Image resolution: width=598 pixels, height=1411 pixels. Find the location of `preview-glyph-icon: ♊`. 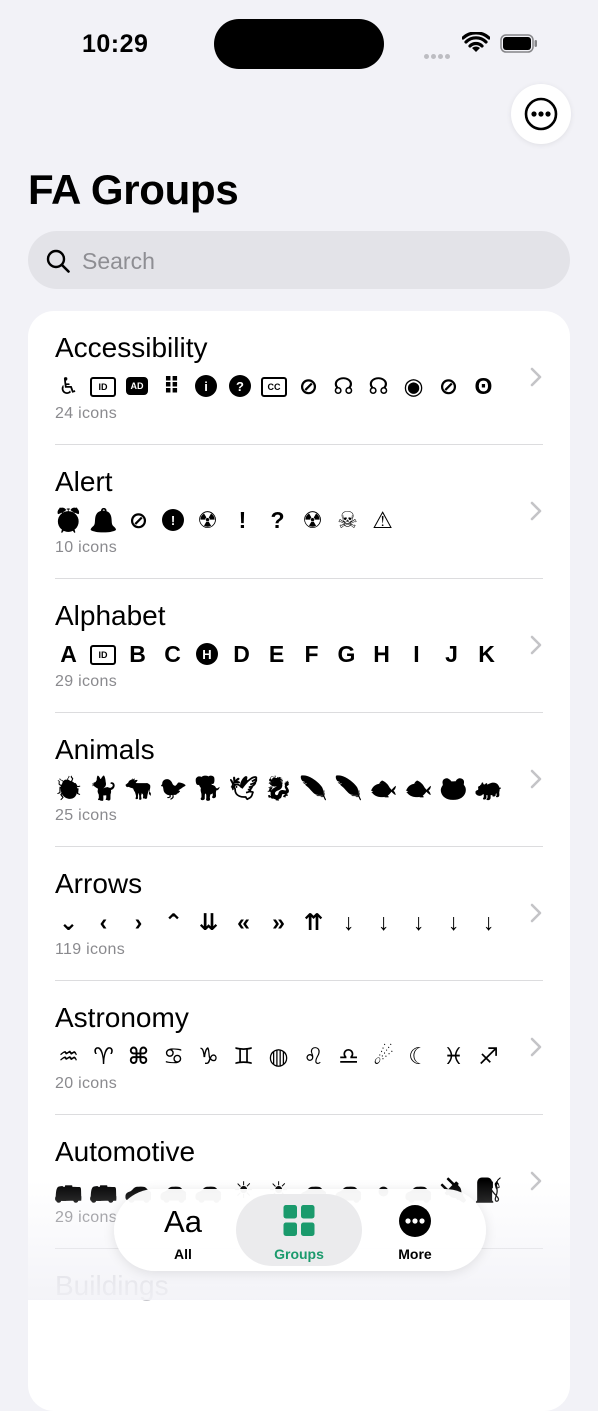

preview-glyph-icon: ♊ is located at coordinates (243, 1056).